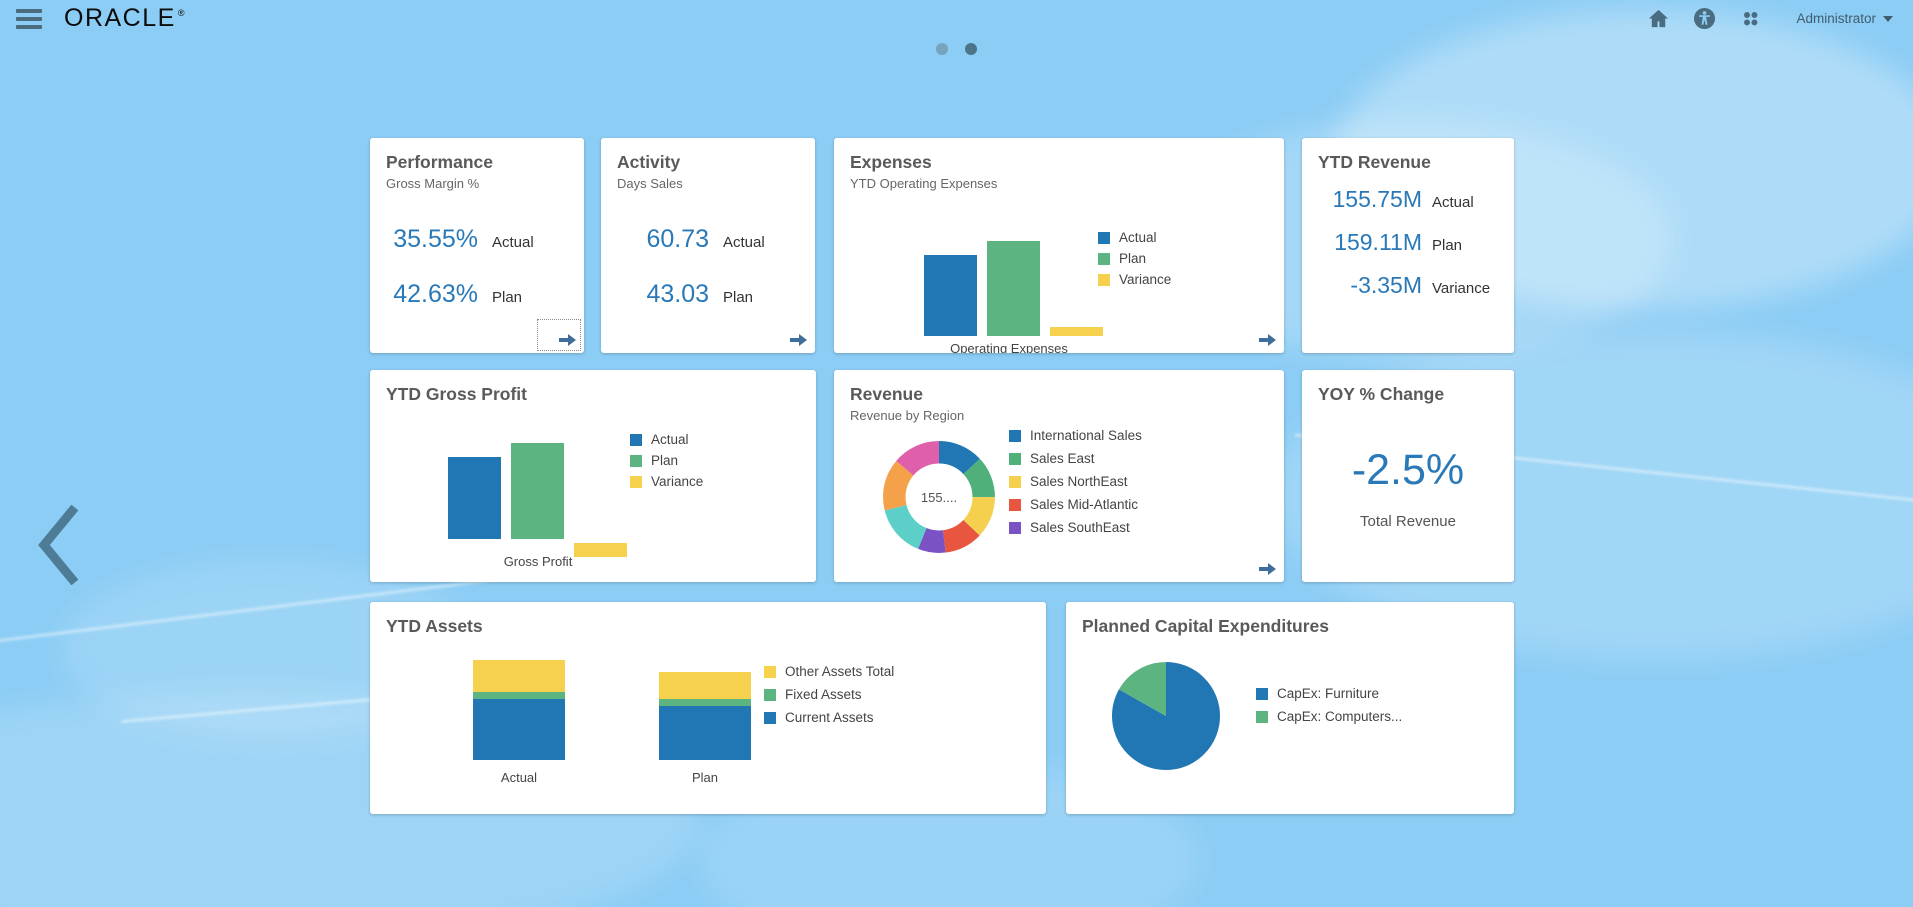 The image size is (1913, 907). Describe the element at coordinates (924, 184) in the screenshot. I see `card-subtitle: YTD Operating Expenses` at that location.